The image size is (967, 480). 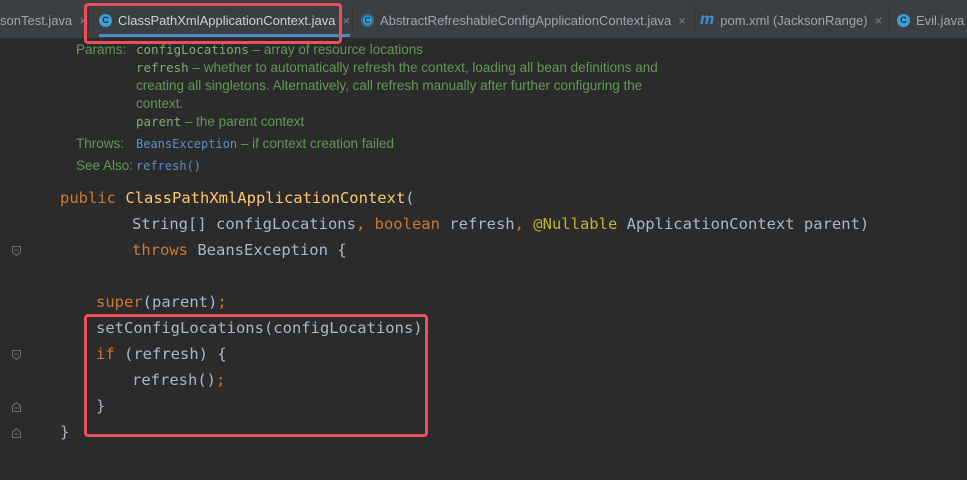 What do you see at coordinates (794, 20) in the screenshot?
I see `tab-label: pom.xml (JacksonRange)` at bounding box center [794, 20].